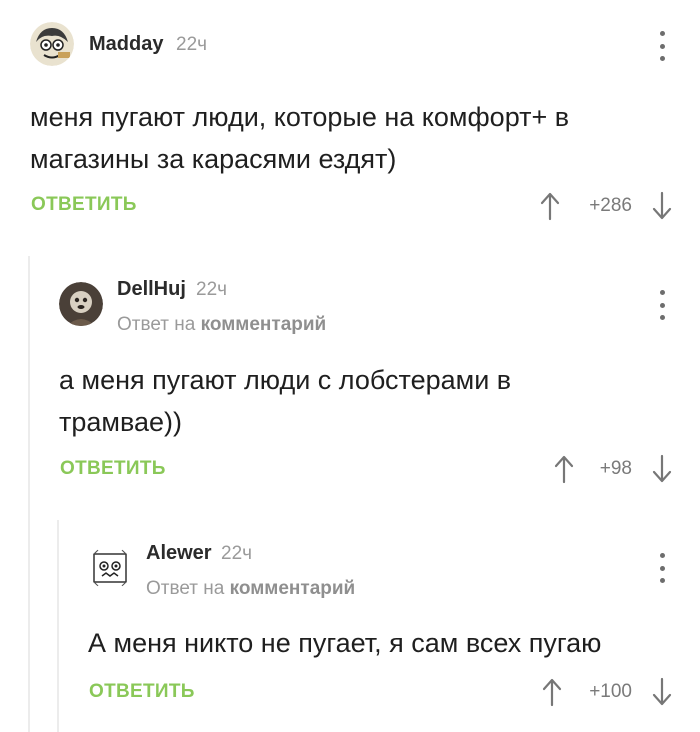 This screenshot has height=732, width=700. I want to click on vote-score: +98, so click(615, 468).